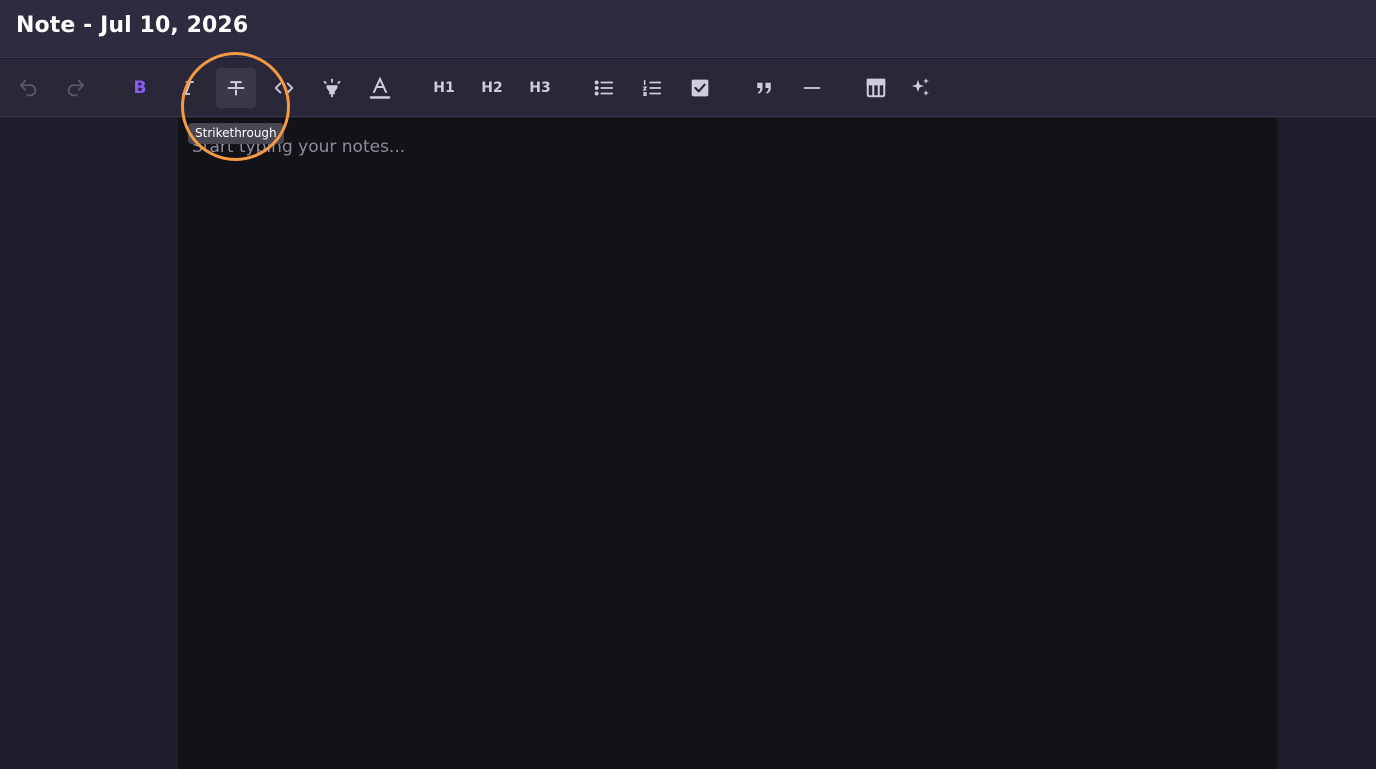 The image size is (1376, 769). I want to click on redo-button, so click(76, 88).